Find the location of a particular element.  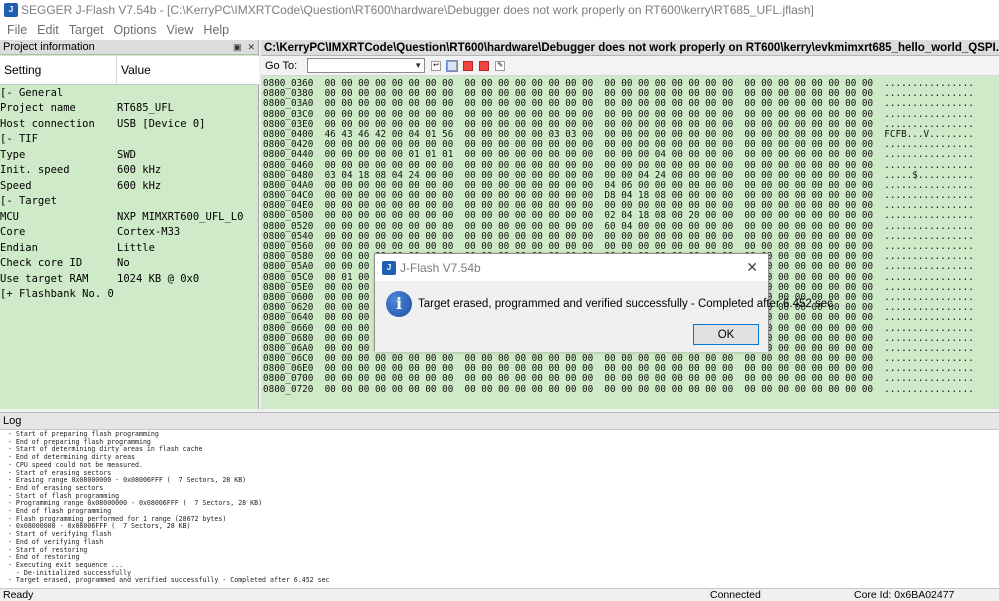

menu-options: Options is located at coordinates (134, 30).